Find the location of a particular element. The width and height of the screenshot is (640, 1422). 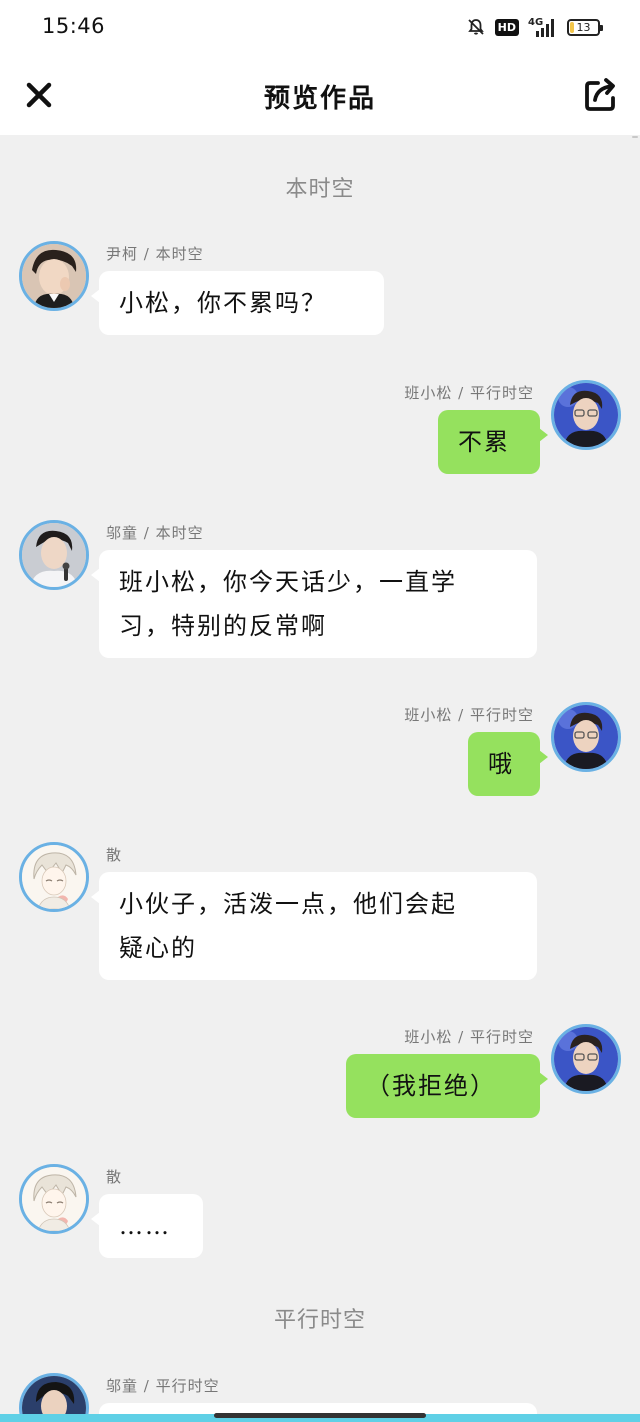

share-icon is located at coordinates (600, 94).